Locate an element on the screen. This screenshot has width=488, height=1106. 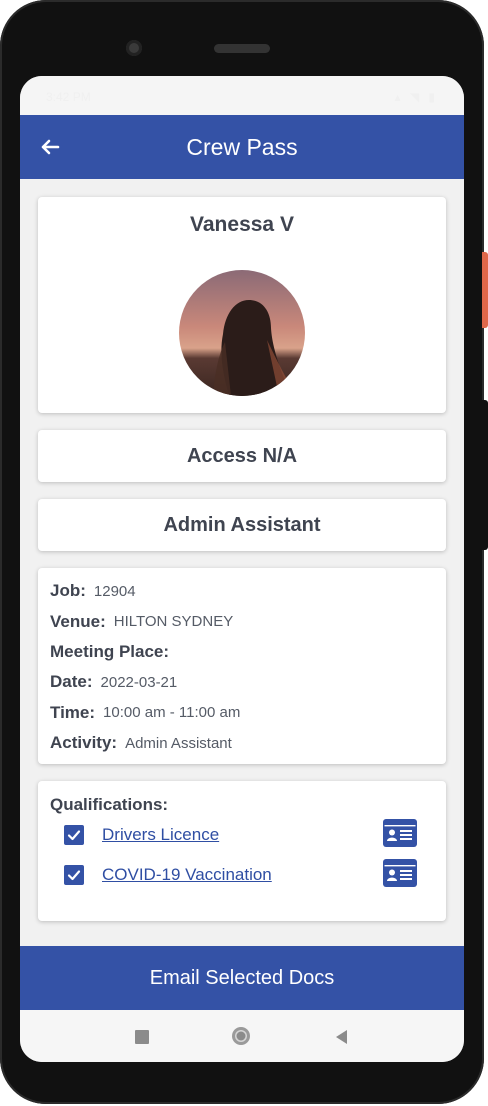
app-bar: Crew Pass is located at coordinates (242, 147).